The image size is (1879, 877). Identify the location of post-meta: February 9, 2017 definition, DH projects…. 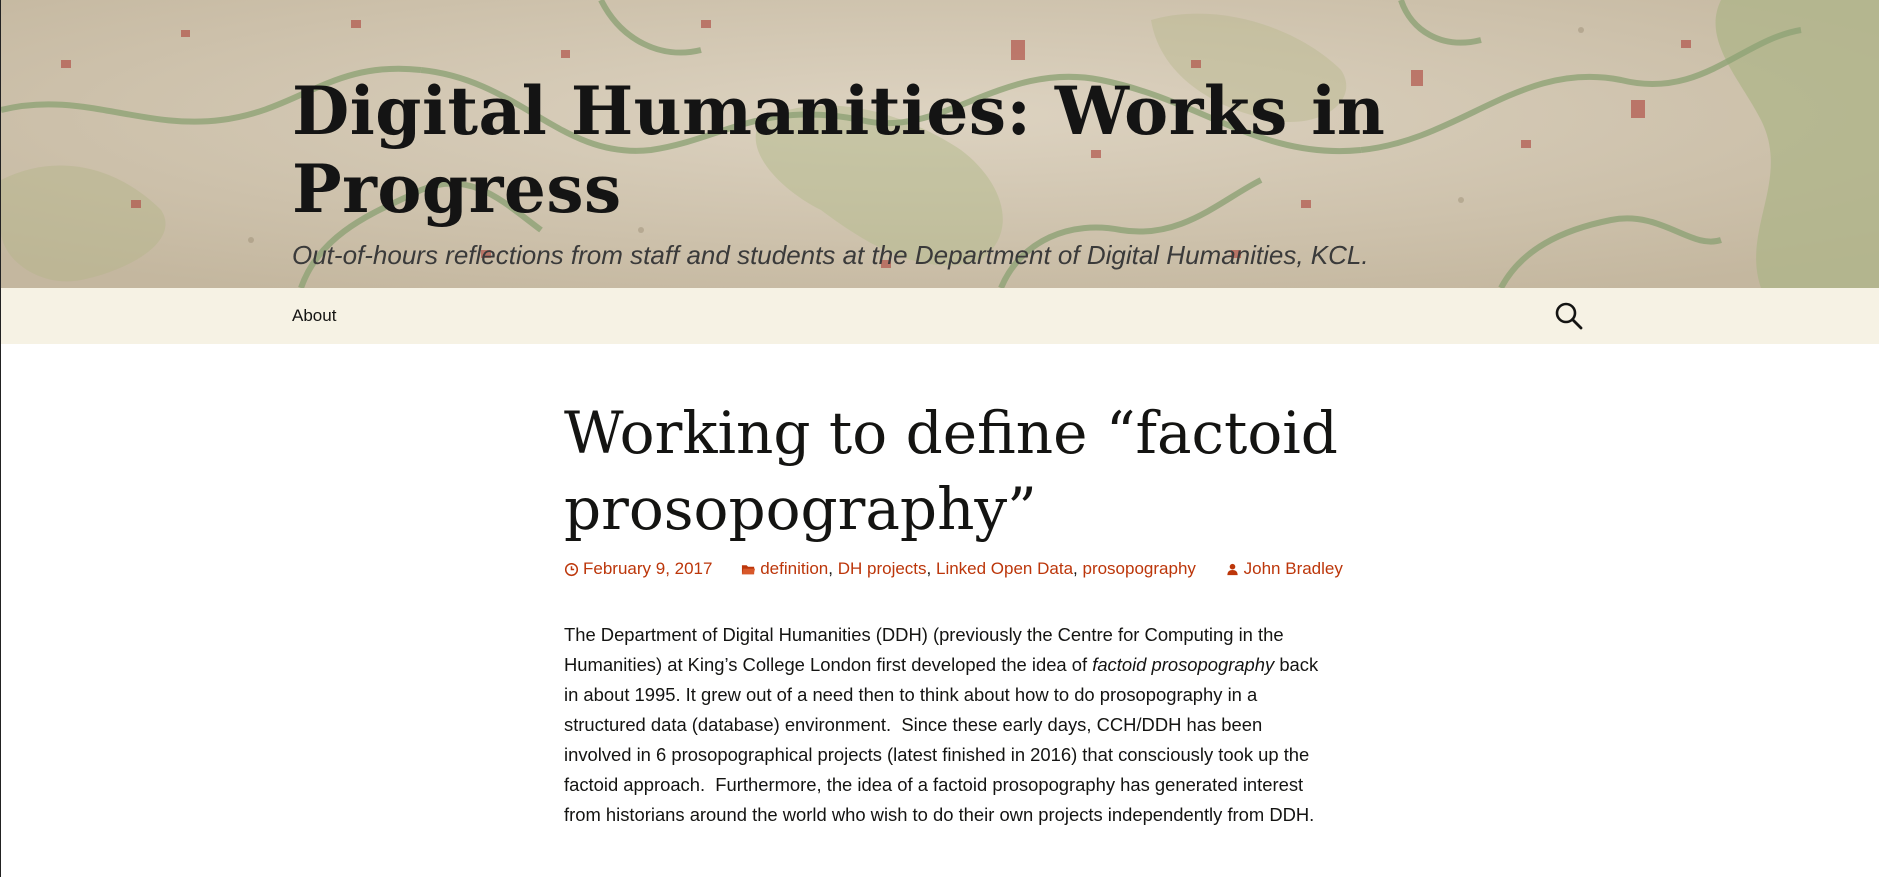
(965, 570).